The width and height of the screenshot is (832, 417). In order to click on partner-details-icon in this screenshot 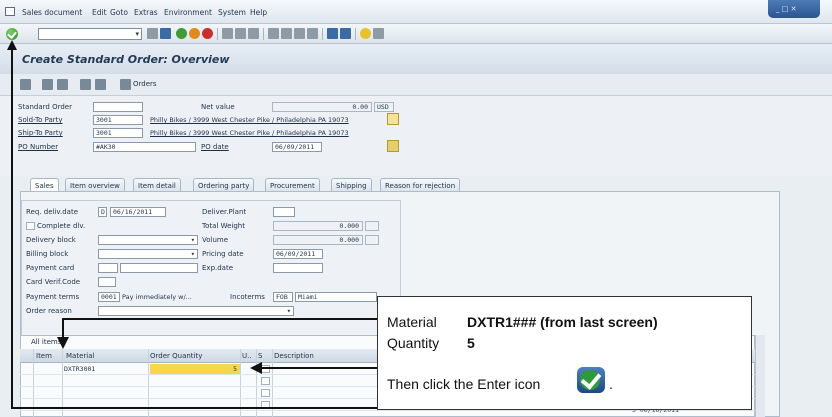, I will do `click(393, 119)`.